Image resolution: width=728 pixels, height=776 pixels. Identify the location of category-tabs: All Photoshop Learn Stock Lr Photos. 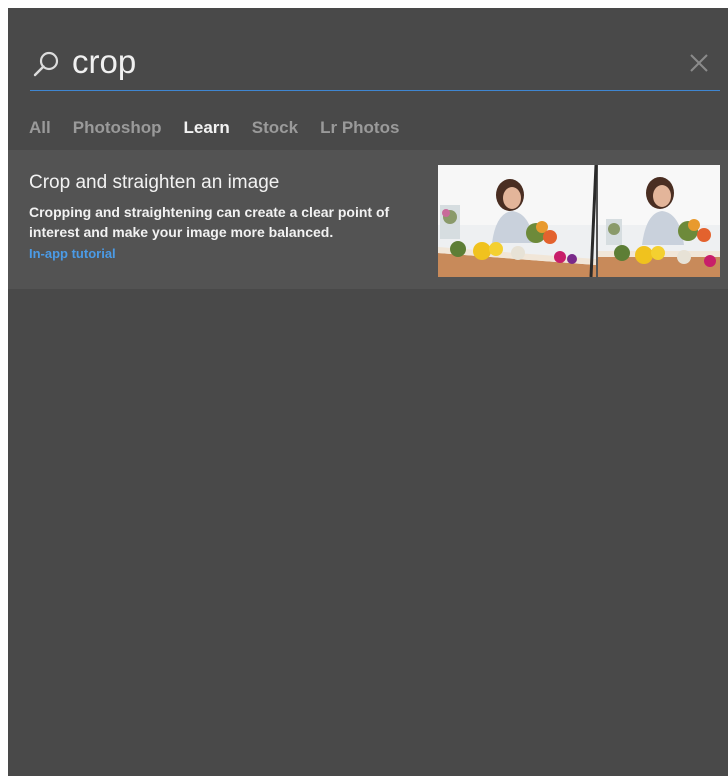
(225, 135).